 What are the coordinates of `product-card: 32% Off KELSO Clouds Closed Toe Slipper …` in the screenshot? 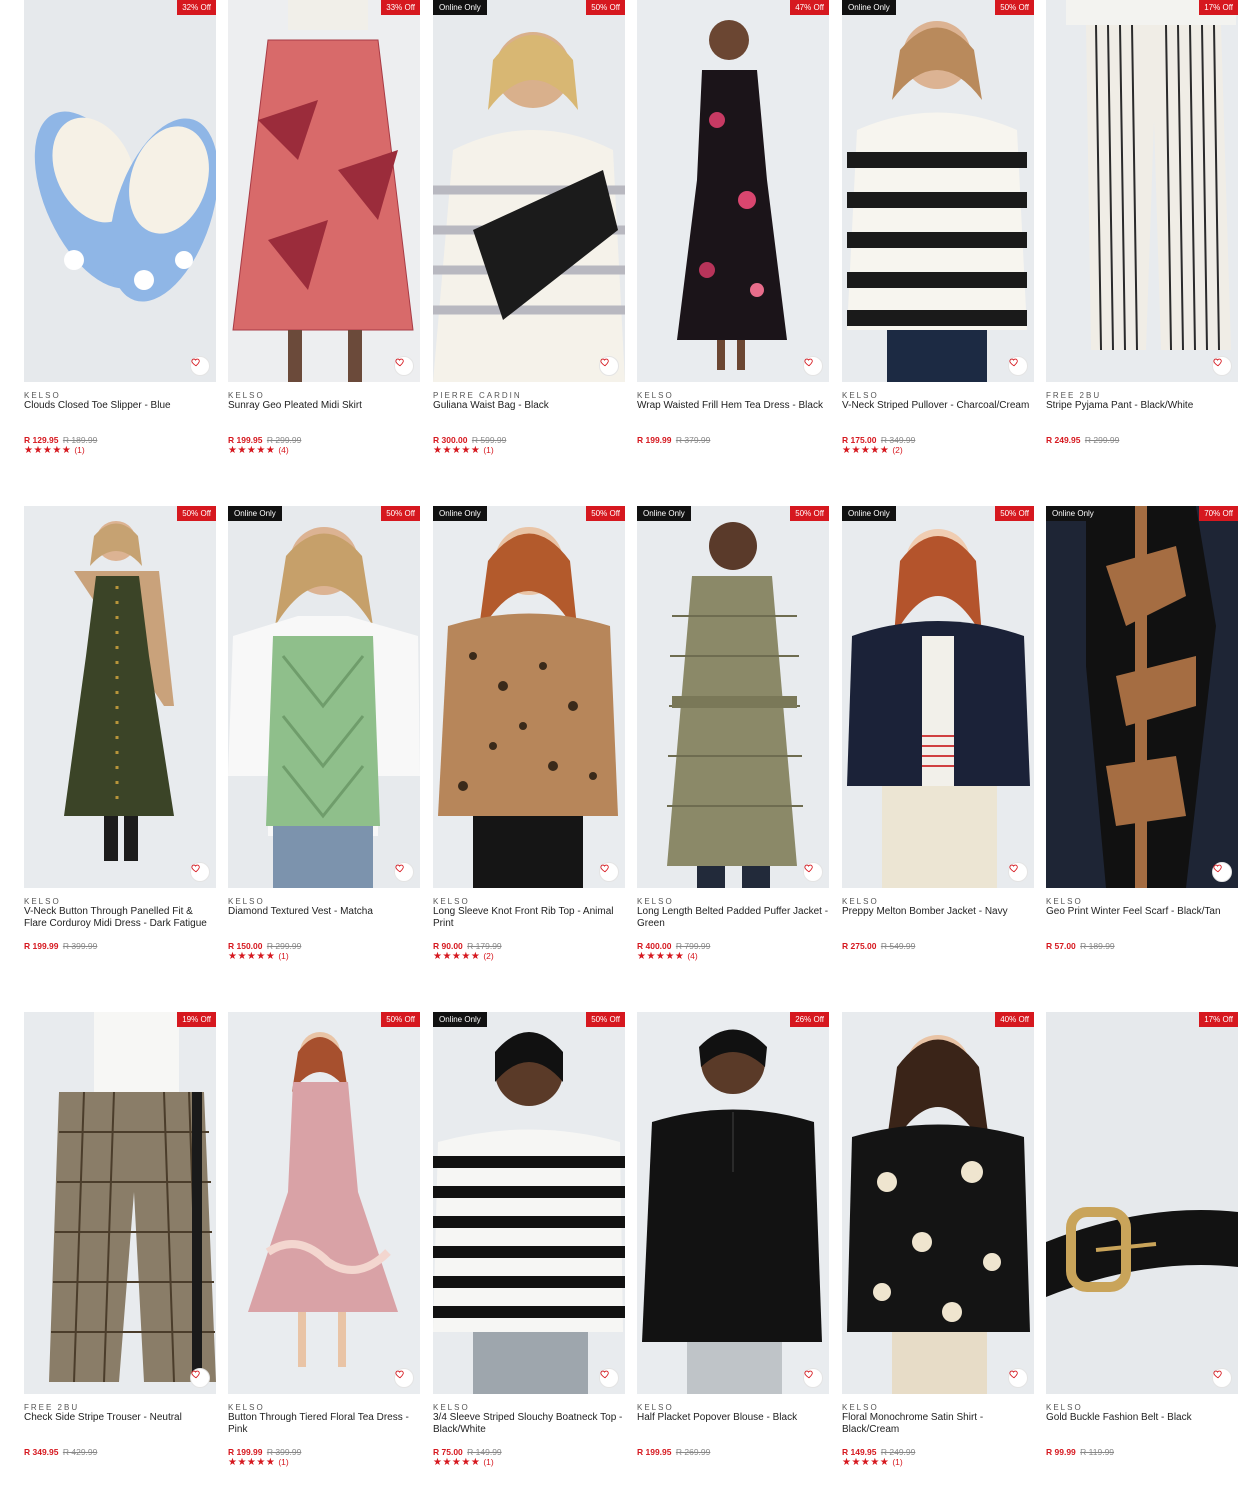 It's located at (120, 240).